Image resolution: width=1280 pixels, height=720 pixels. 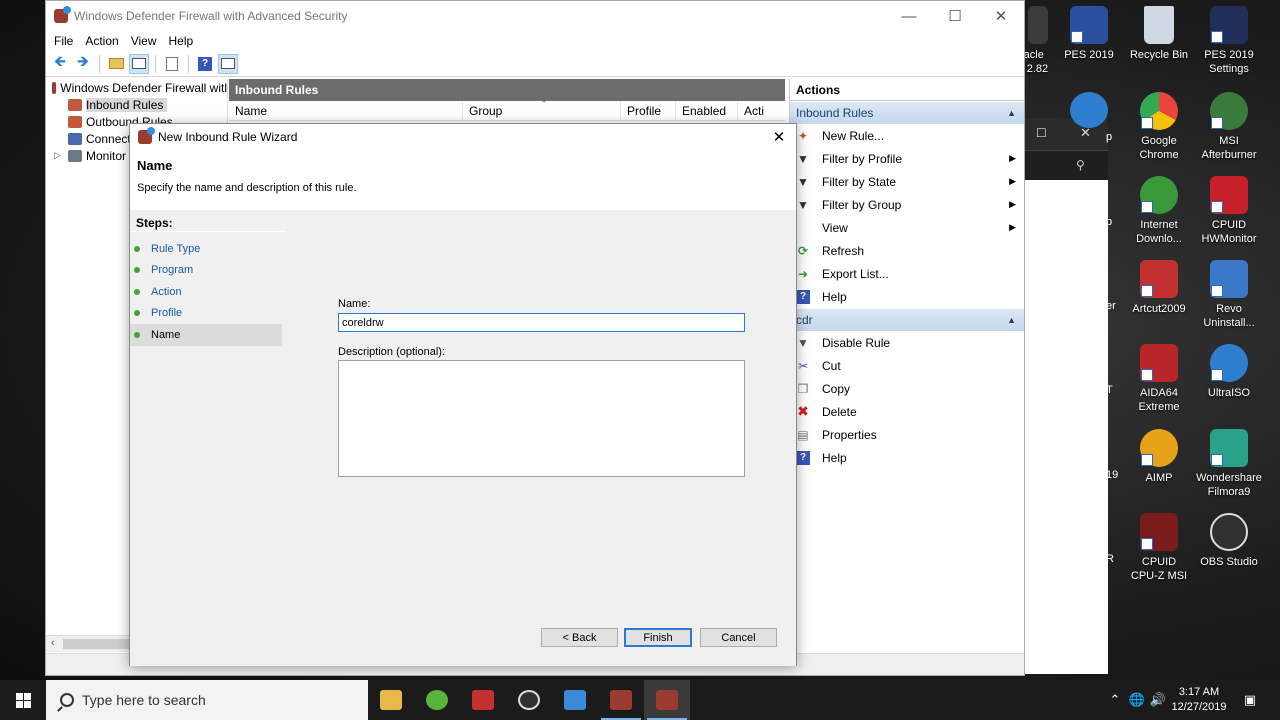 What do you see at coordinates (183, 41) in the screenshot?
I see `menu-help: Help` at bounding box center [183, 41].